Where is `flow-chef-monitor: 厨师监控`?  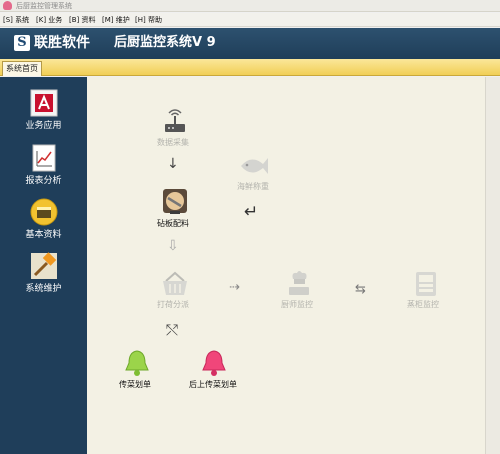 flow-chef-monitor: 厨师监控 is located at coordinates (300, 292).